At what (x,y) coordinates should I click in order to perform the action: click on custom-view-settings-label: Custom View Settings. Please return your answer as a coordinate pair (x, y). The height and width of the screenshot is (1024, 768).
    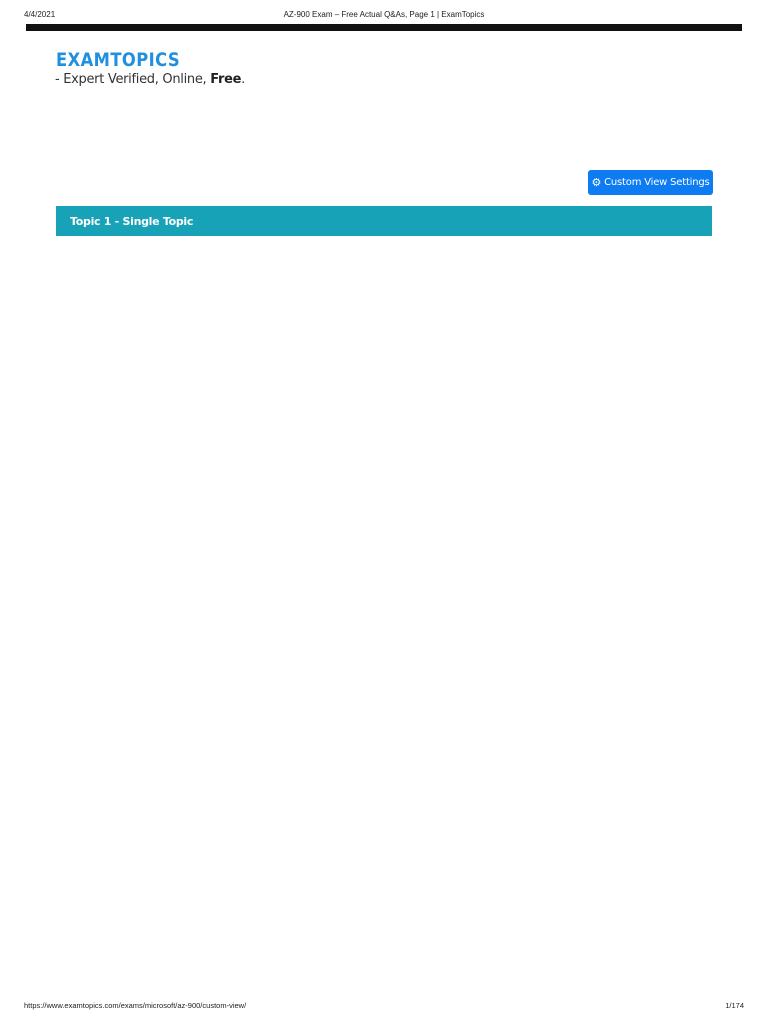
    Looking at the image, I should click on (657, 182).